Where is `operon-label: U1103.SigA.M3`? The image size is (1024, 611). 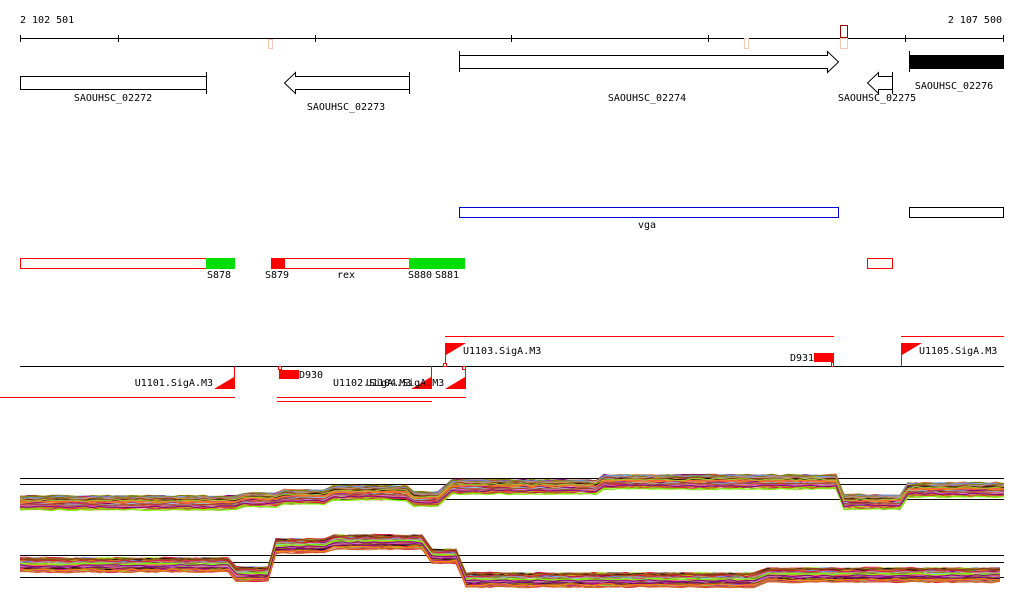
operon-label: U1103.SigA.M3 is located at coordinates (502, 351).